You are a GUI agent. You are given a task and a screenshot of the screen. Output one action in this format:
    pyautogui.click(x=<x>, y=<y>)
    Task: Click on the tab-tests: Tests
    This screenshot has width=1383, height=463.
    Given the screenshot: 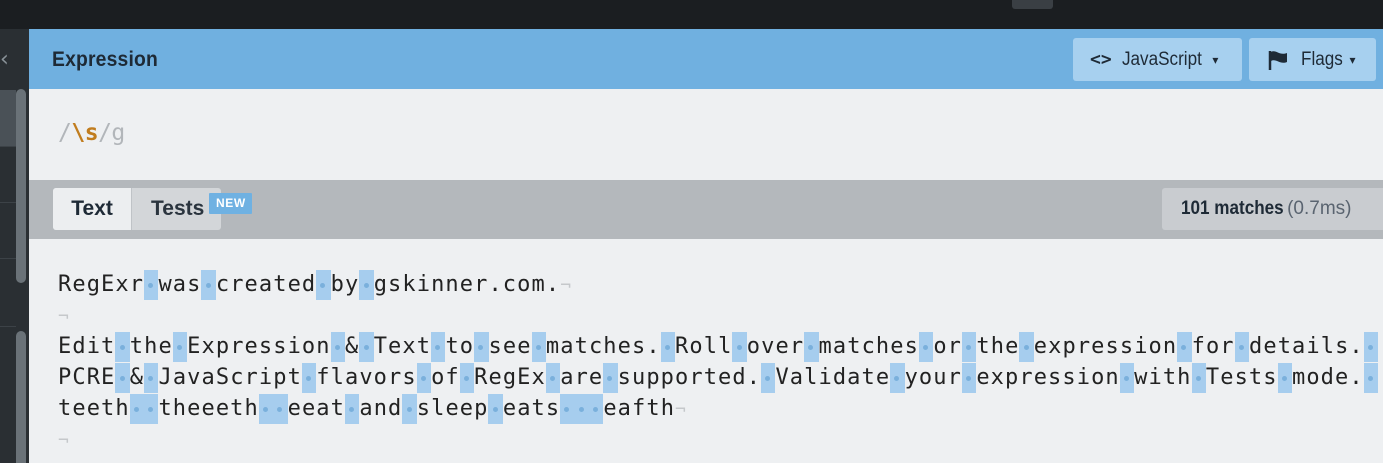 What is the action you would take?
    pyautogui.click(x=176, y=209)
    